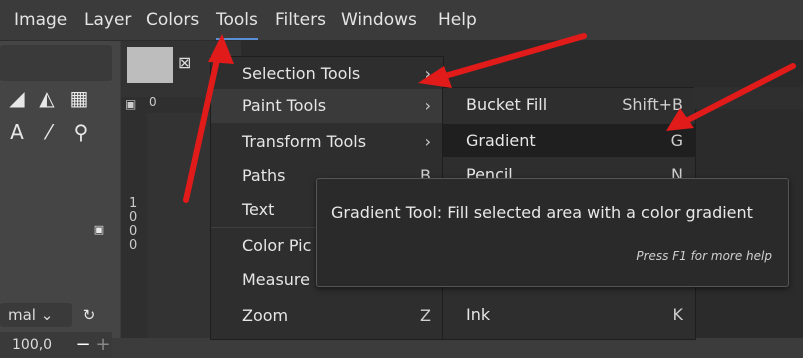 Image resolution: width=803 pixels, height=358 pixels. I want to click on close-image-icon: ⊠, so click(184, 62).